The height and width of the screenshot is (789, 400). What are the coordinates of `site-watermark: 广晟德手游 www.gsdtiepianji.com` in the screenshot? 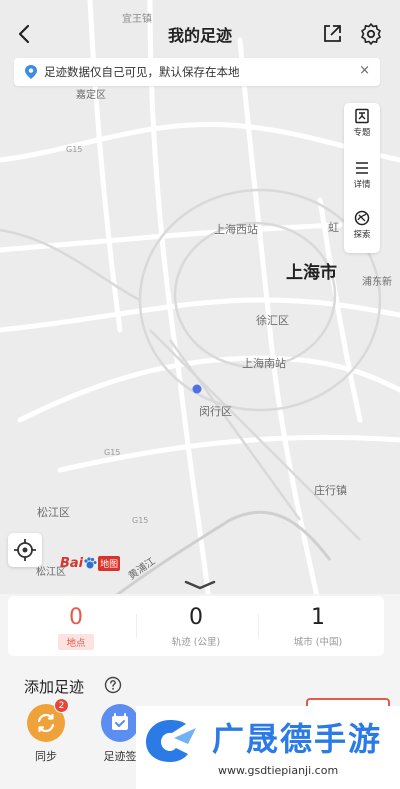 It's located at (268, 747).